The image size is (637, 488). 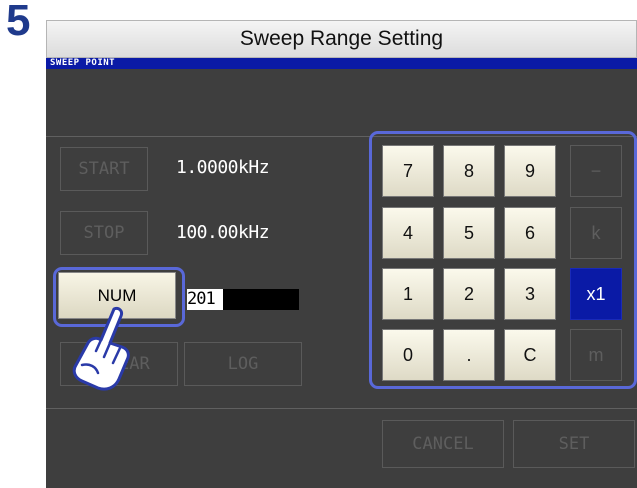 I want to click on key-milli: m, so click(x=596, y=355).